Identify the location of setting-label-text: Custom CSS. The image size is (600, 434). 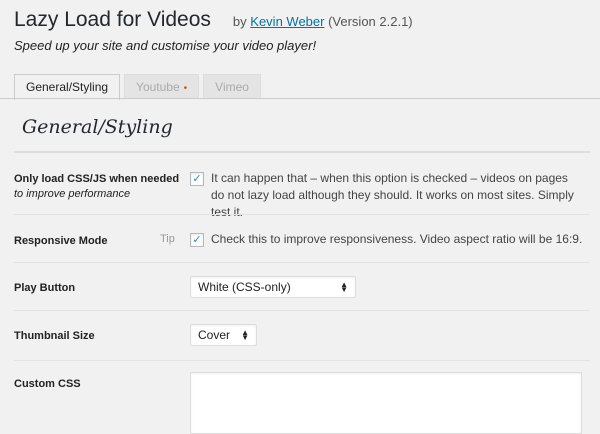
(47, 384).